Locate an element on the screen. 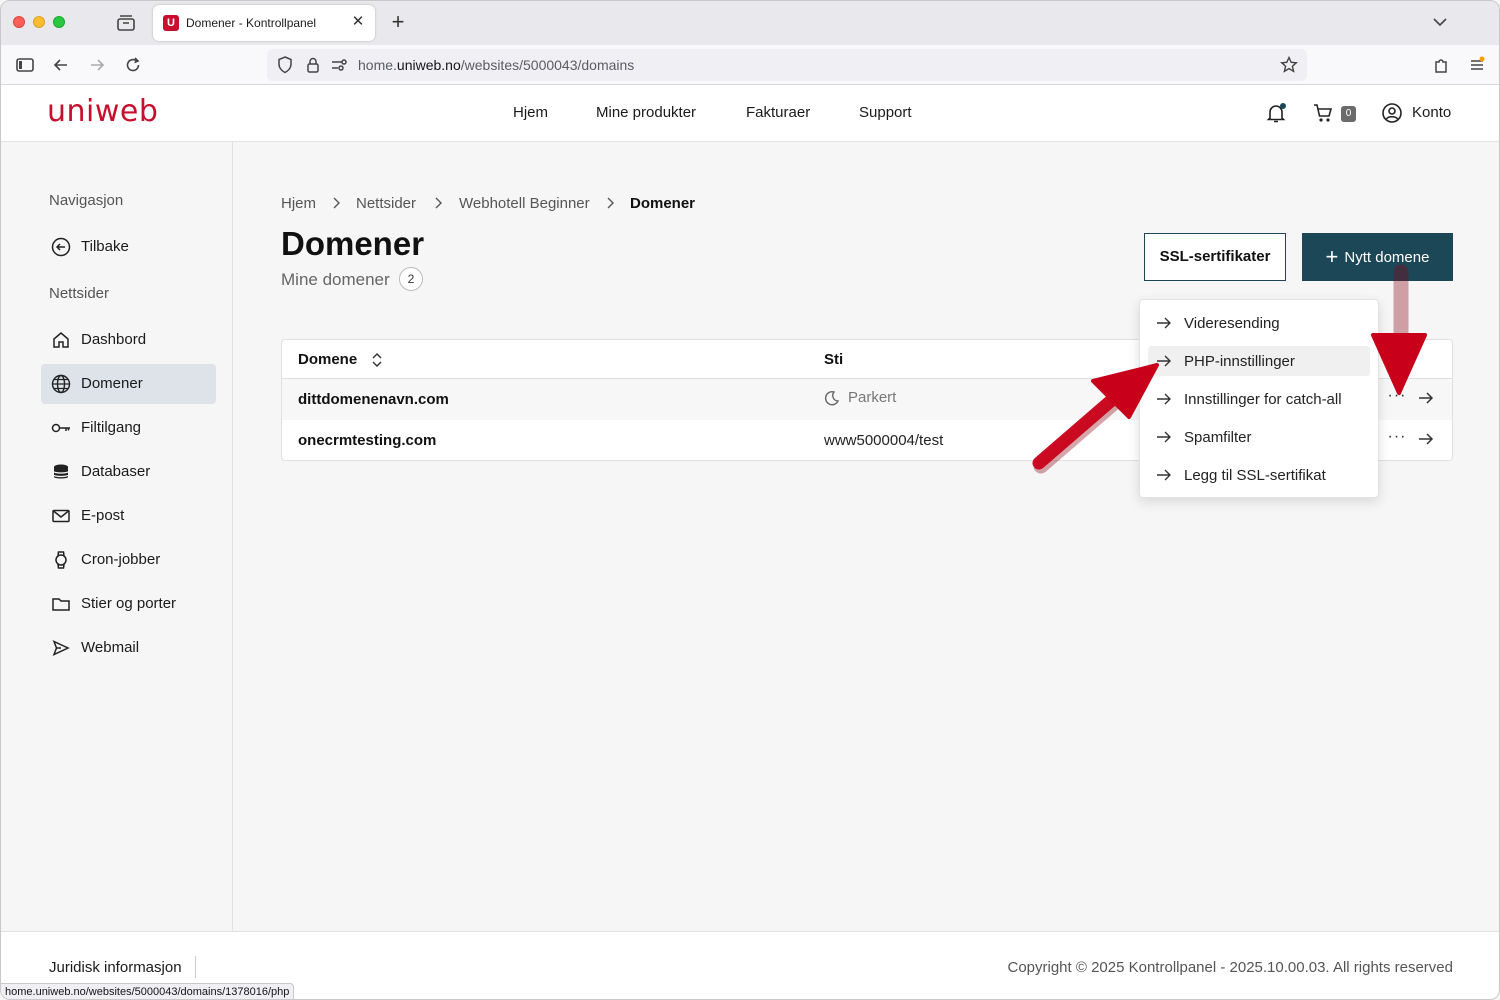  account-icon is located at coordinates (1392, 113).